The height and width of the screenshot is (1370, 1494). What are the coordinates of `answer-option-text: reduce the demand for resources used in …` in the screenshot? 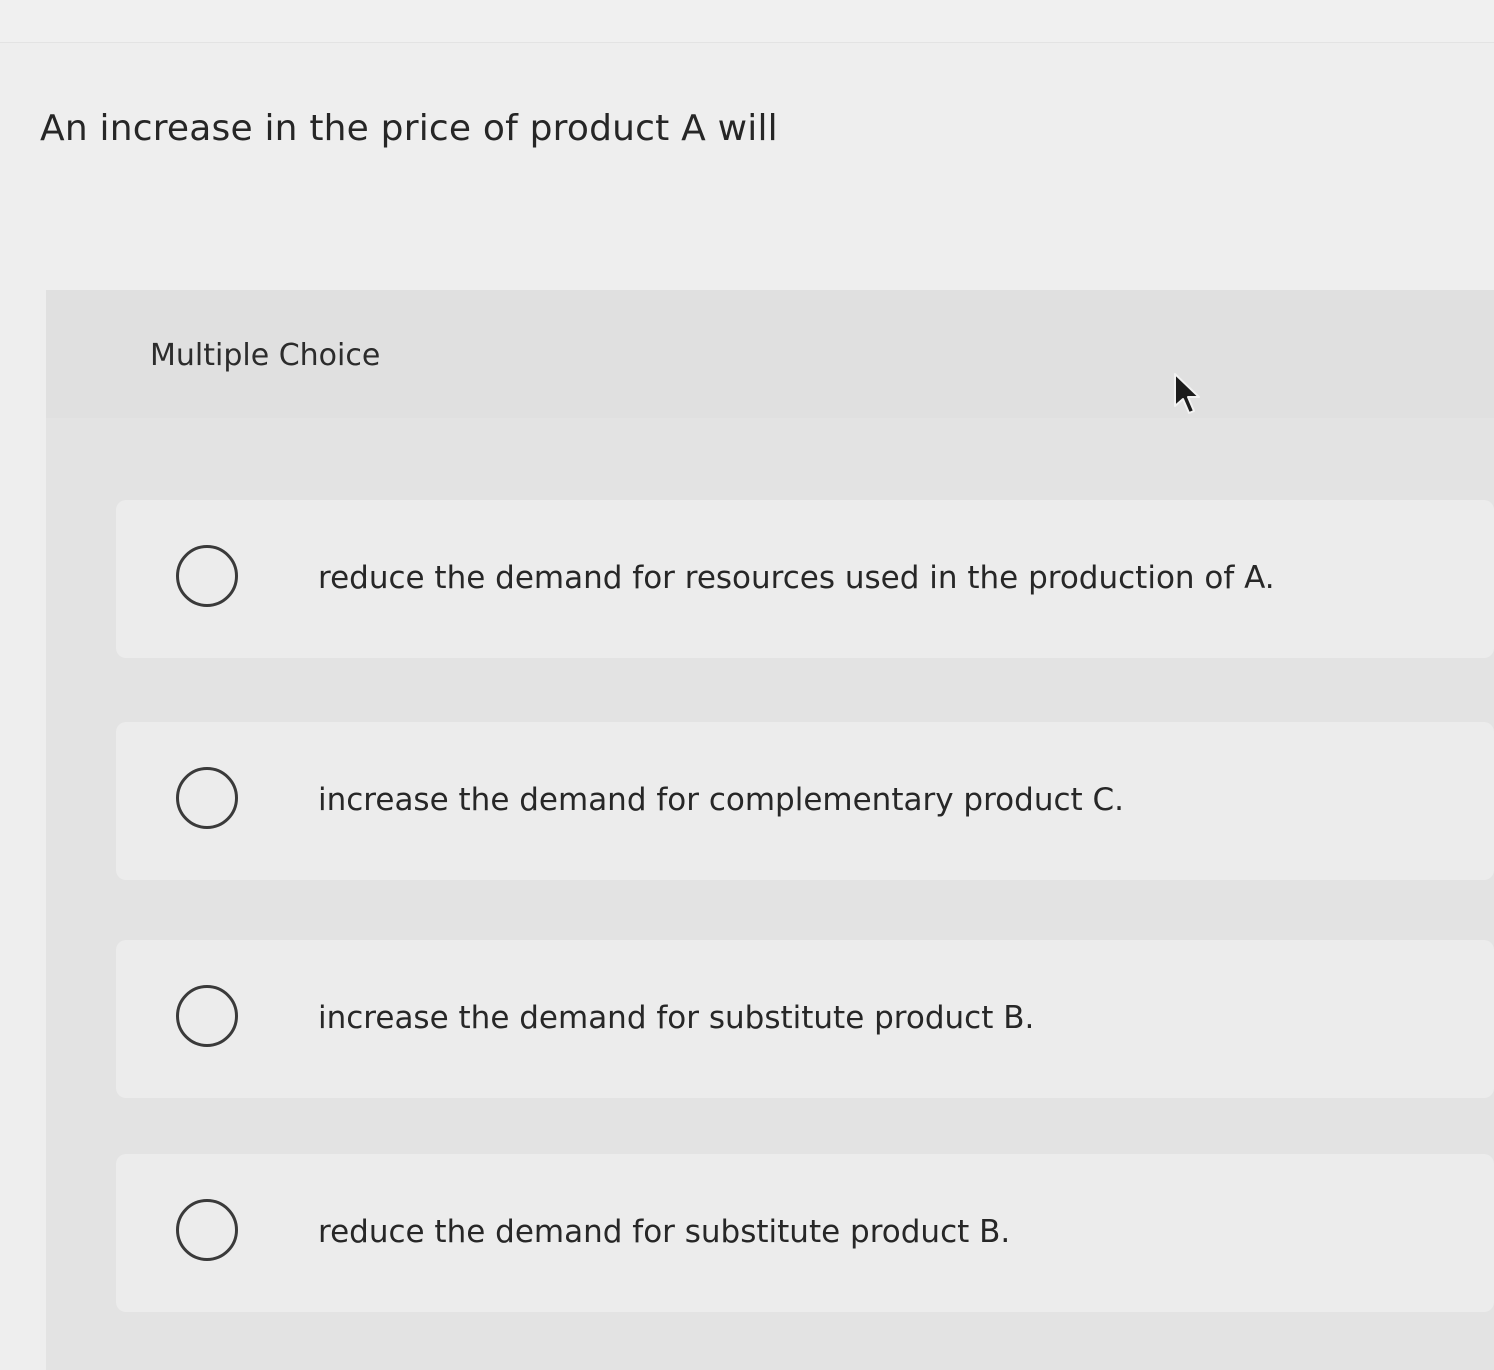 It's located at (796, 578).